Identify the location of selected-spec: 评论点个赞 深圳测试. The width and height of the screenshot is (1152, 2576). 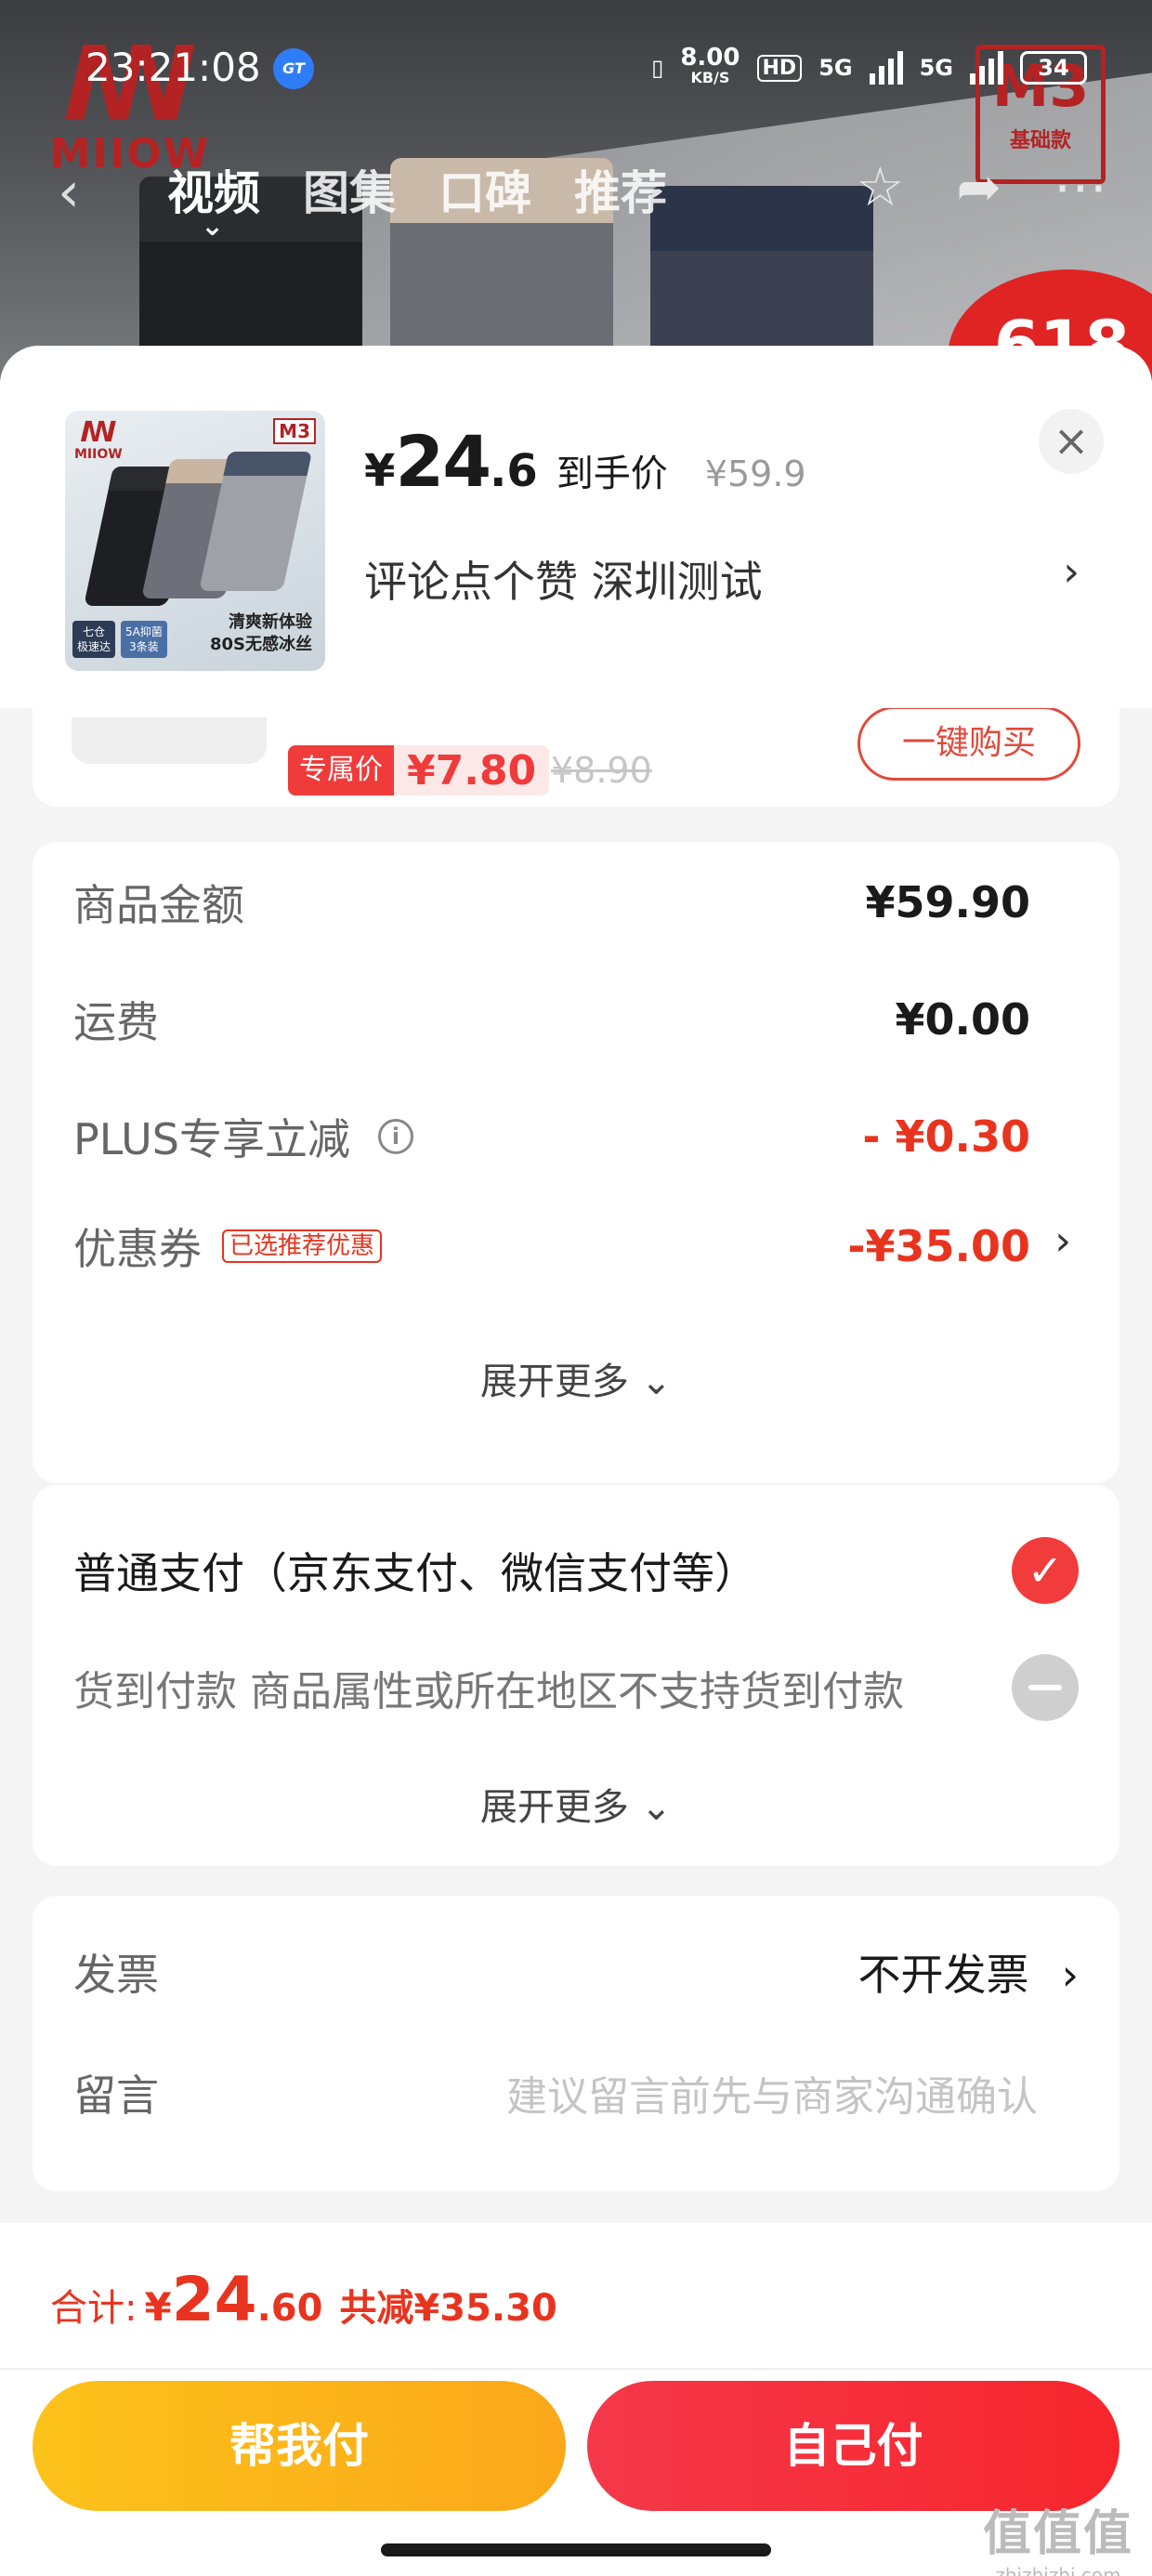
(563, 579).